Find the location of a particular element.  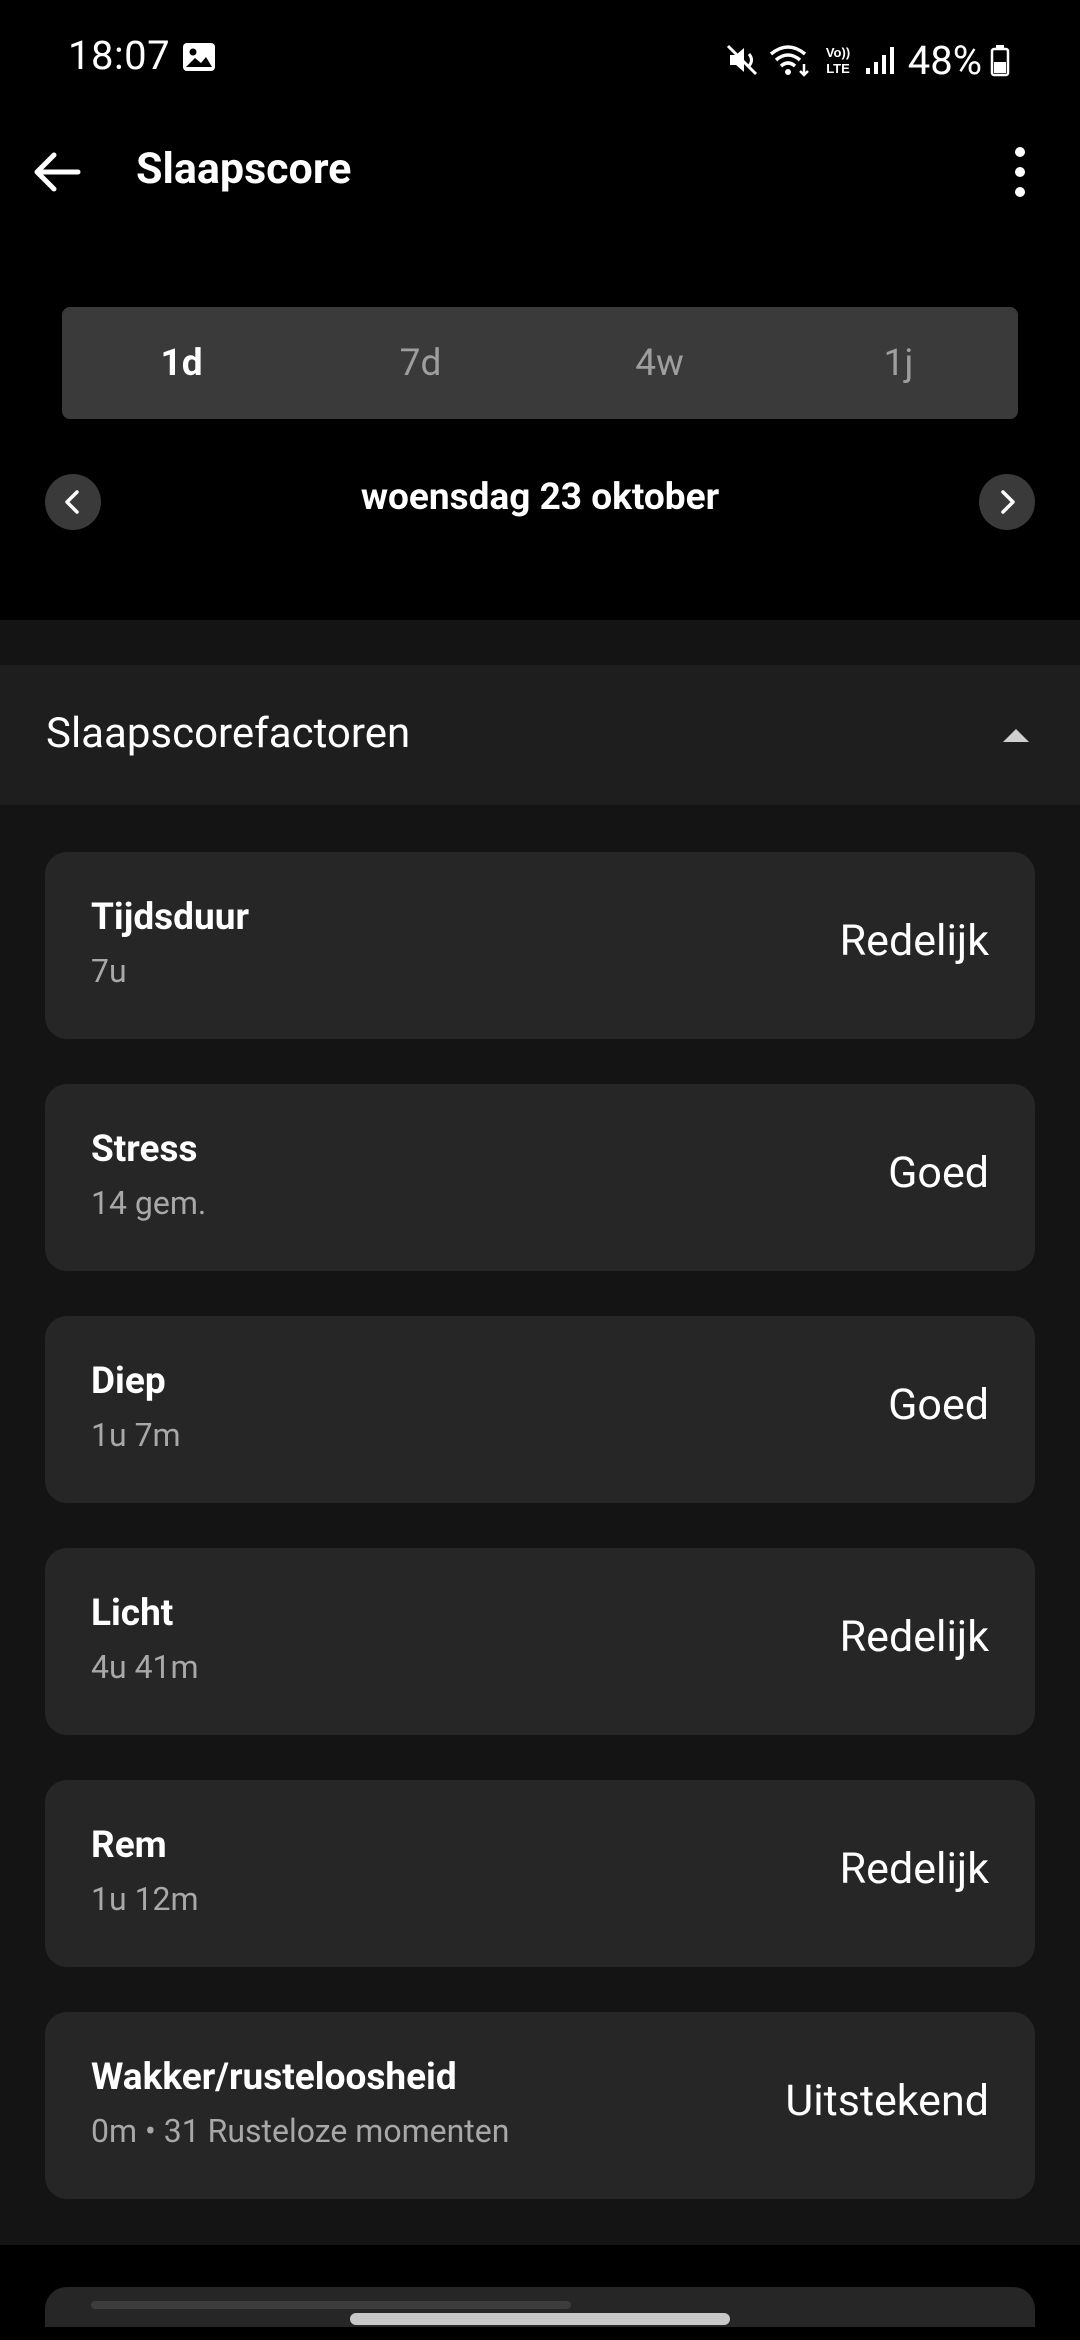

date-navigation: woensdag 23 oktober is located at coordinates (540, 500).